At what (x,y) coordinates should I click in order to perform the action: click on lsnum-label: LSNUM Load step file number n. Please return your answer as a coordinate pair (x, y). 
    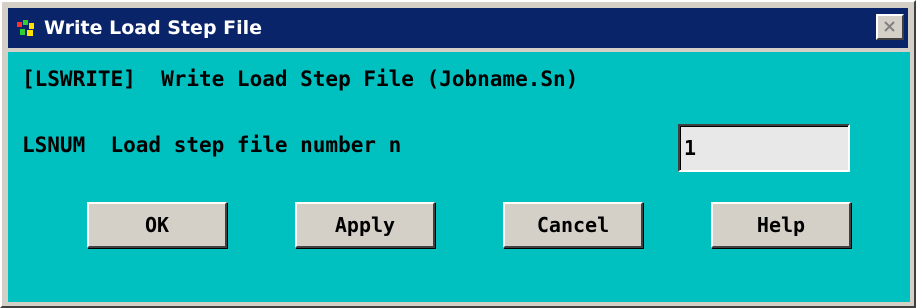
    Looking at the image, I should click on (212, 145).